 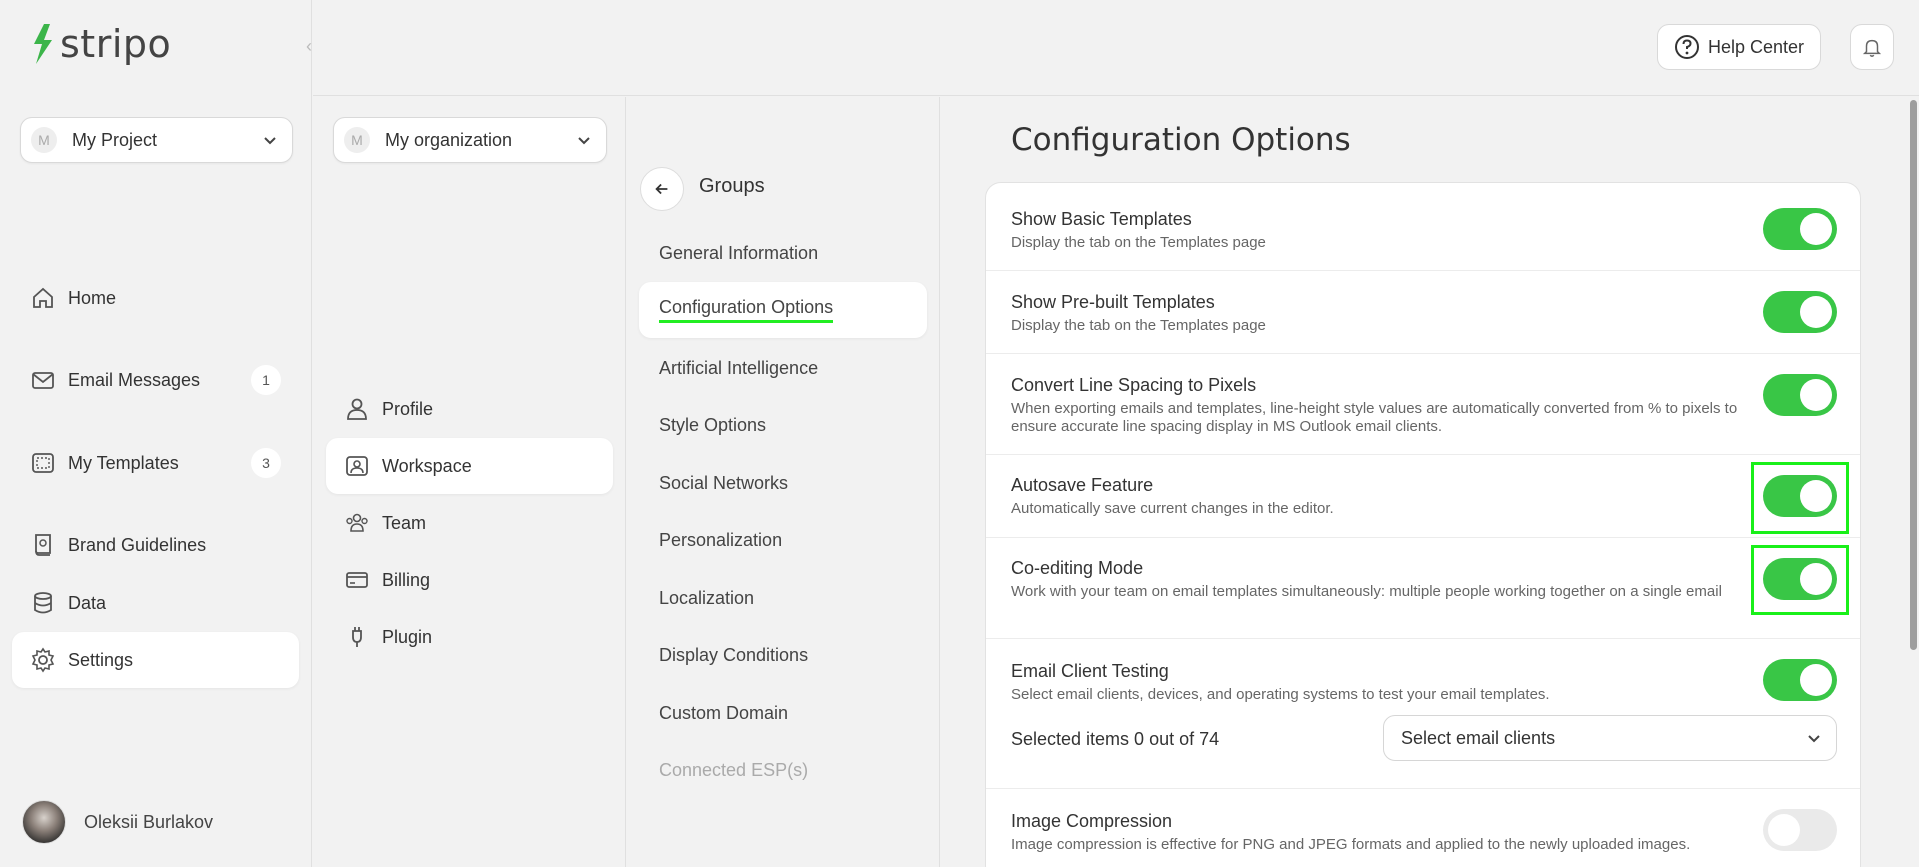 What do you see at coordinates (1800, 229) in the screenshot?
I see `show-basic-templates-toggle` at bounding box center [1800, 229].